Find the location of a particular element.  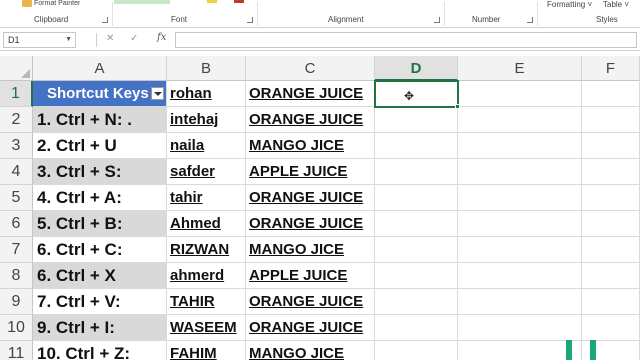

column-header-a: A is located at coordinates (100, 68).